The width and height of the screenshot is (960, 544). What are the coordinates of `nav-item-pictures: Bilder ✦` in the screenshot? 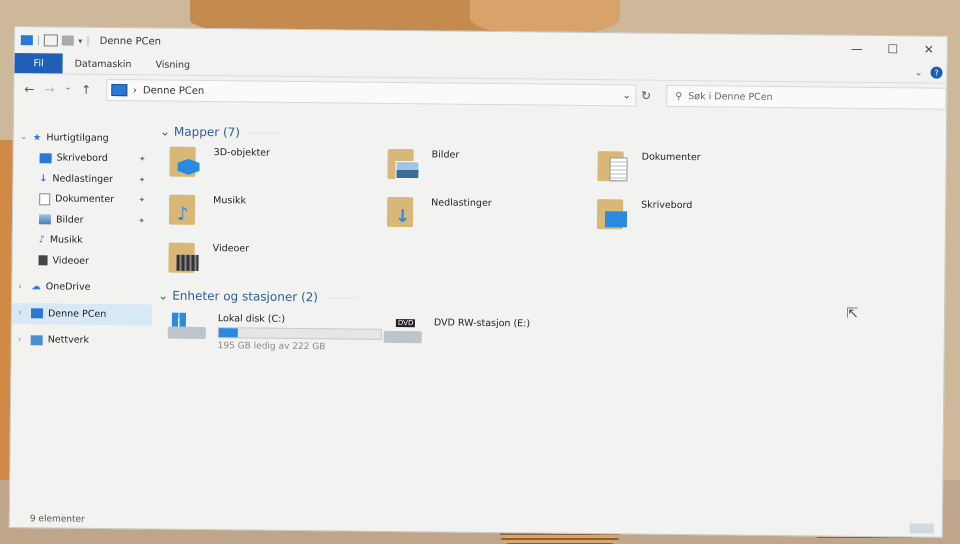 It's located at (83, 220).